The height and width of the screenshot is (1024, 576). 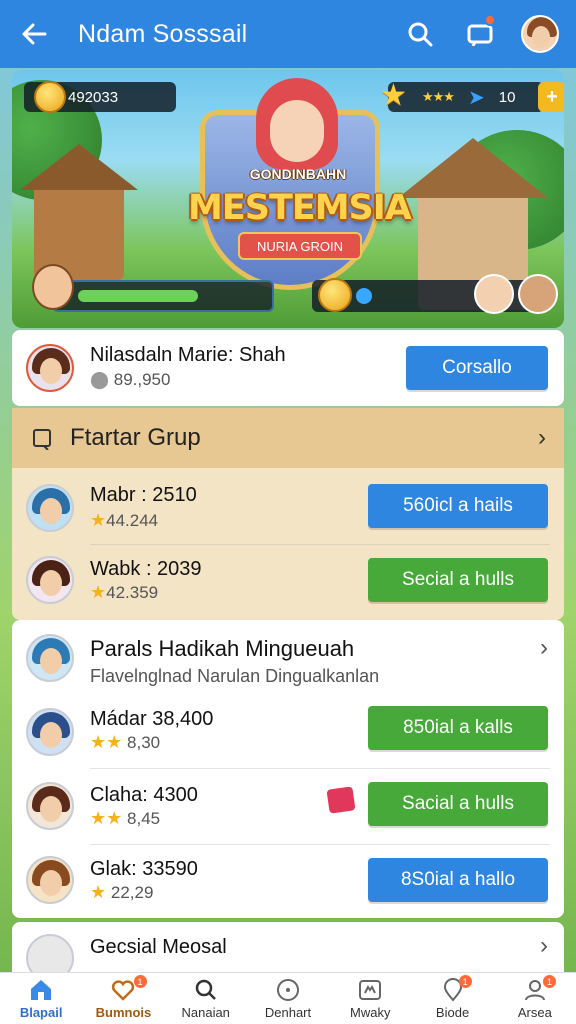 What do you see at coordinates (42, 439) in the screenshot?
I see `clipboard-icon` at bounding box center [42, 439].